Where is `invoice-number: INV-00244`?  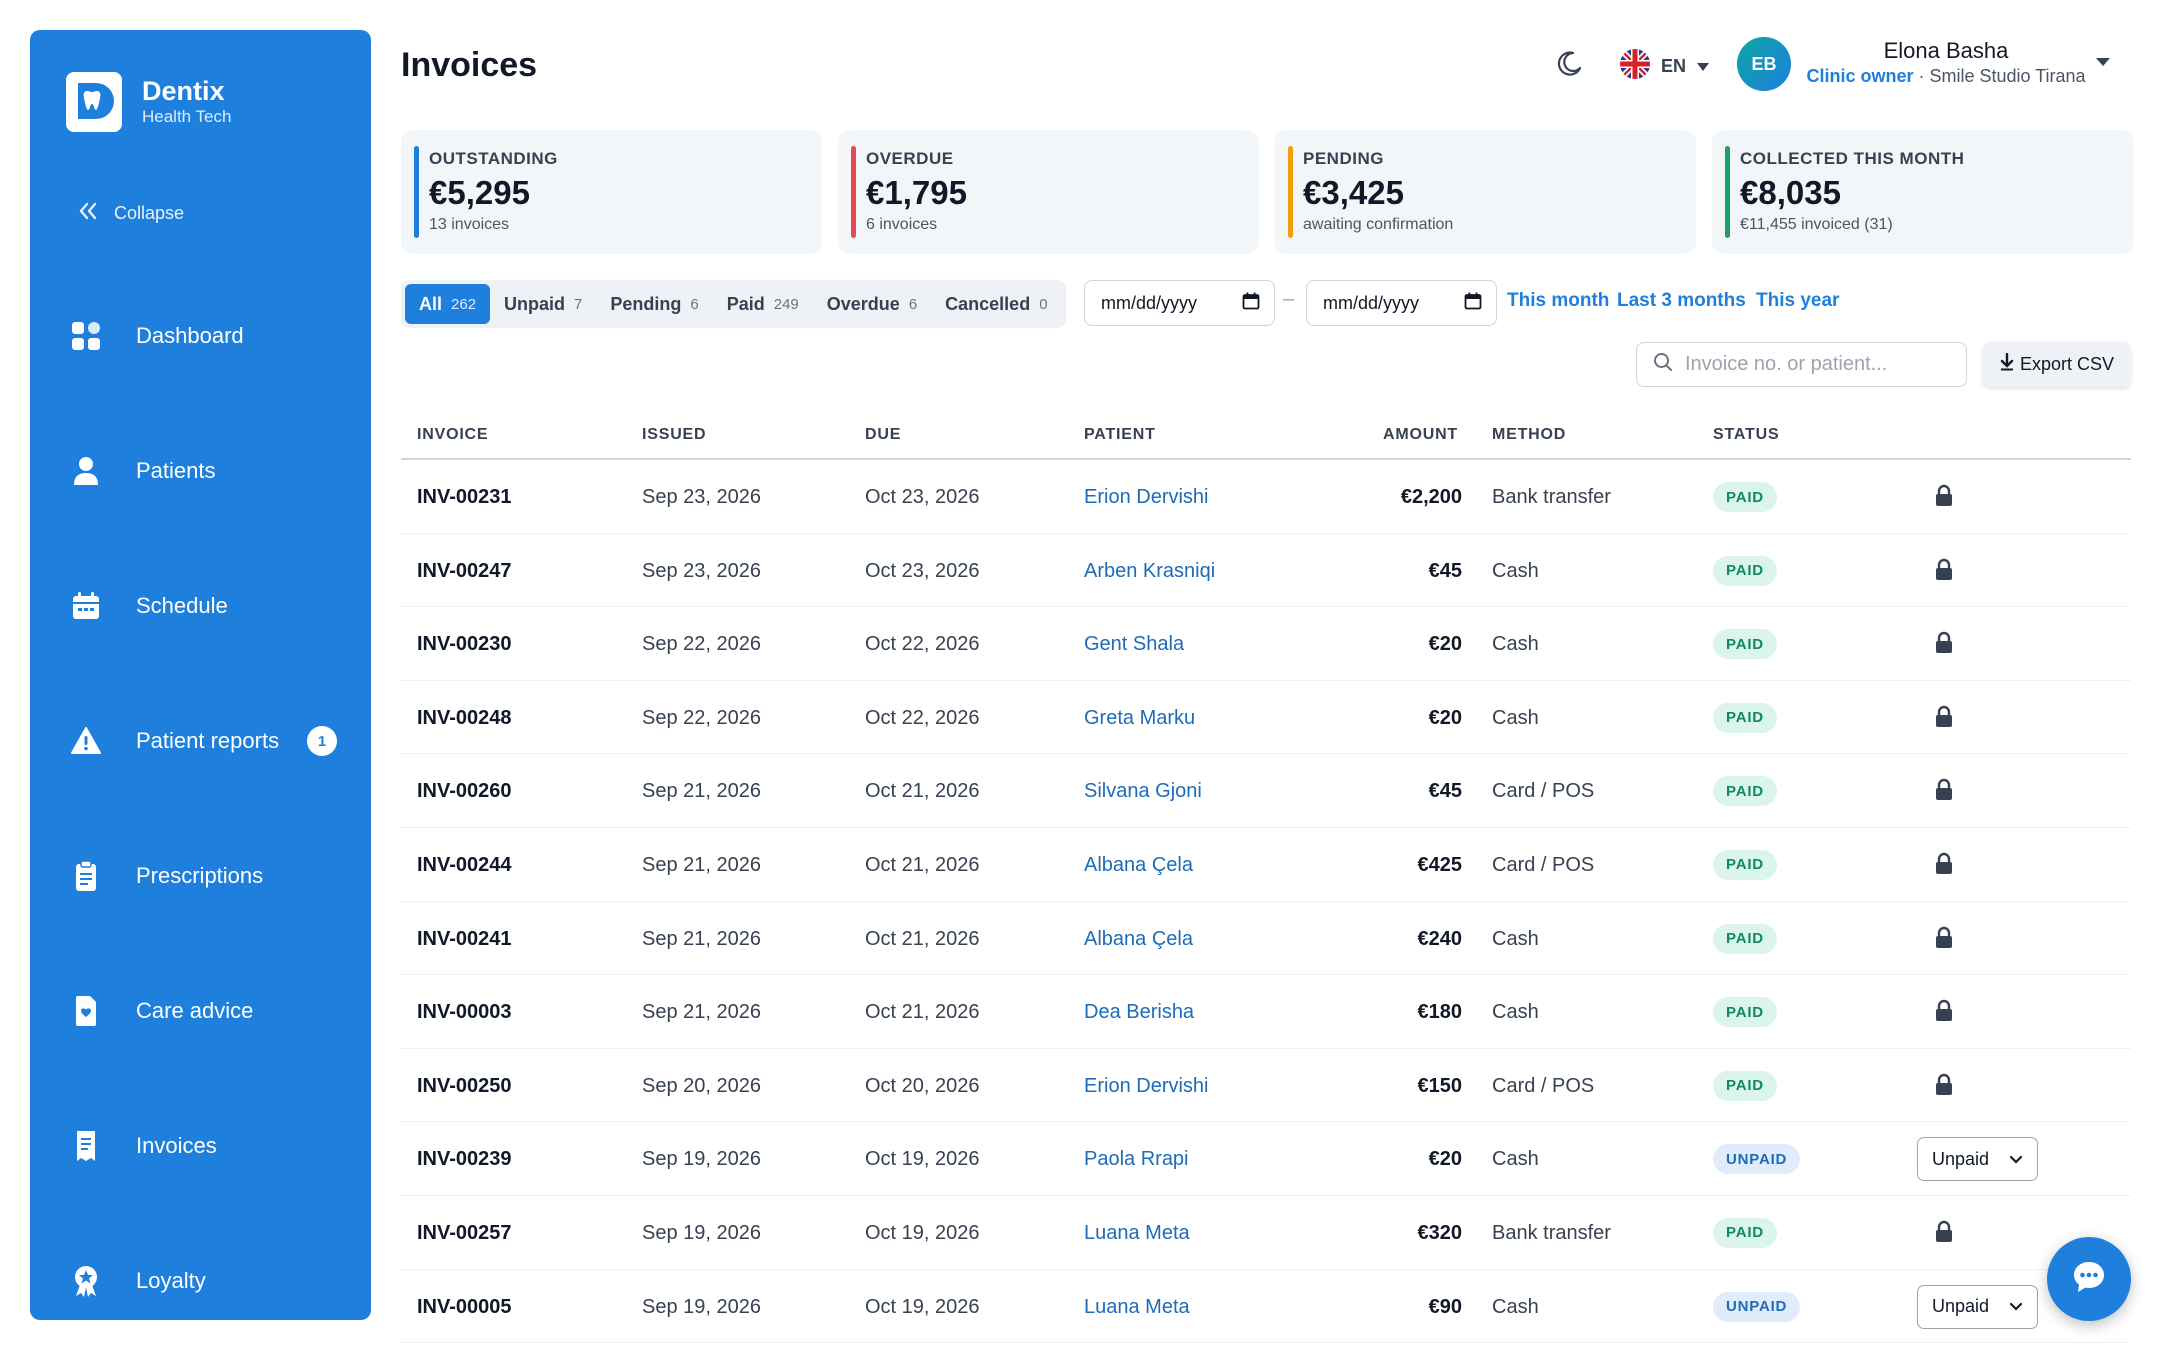
invoice-number: INV-00244 is located at coordinates (464, 865).